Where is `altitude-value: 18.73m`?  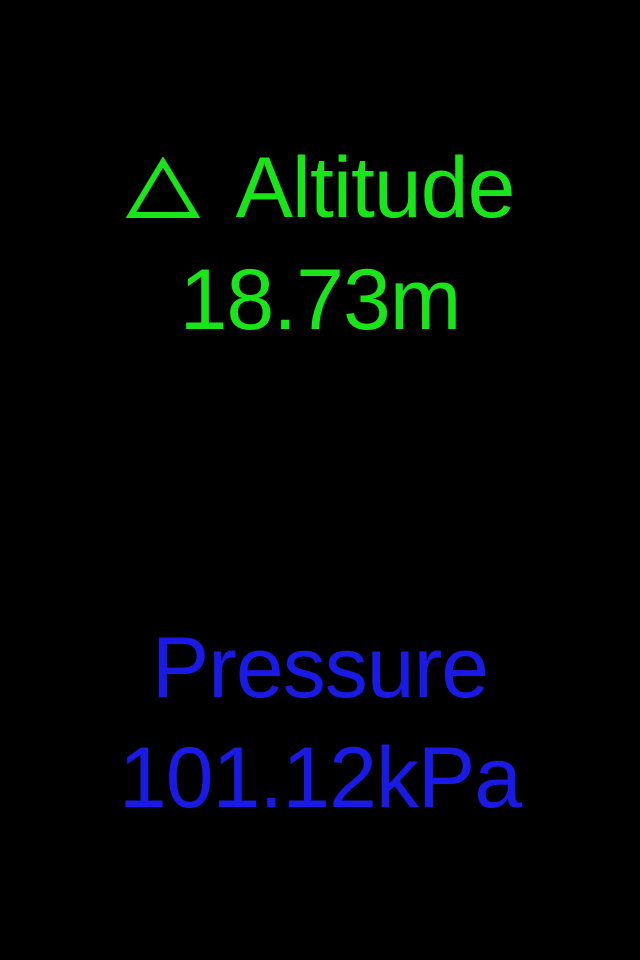 altitude-value: 18.73m is located at coordinates (320, 300).